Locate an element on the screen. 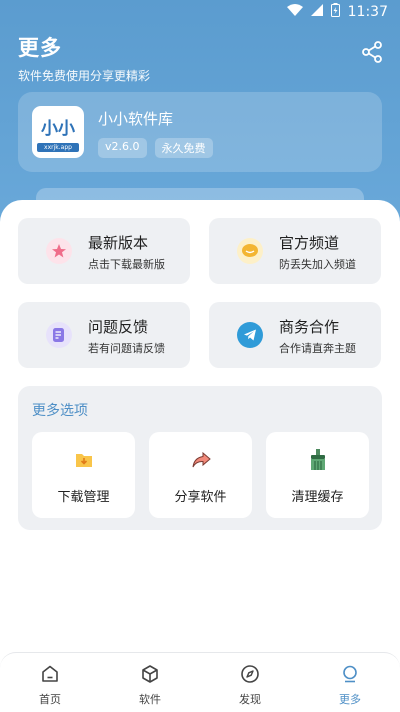  clear-cache-button: 清理缓存 is located at coordinates (317, 475).